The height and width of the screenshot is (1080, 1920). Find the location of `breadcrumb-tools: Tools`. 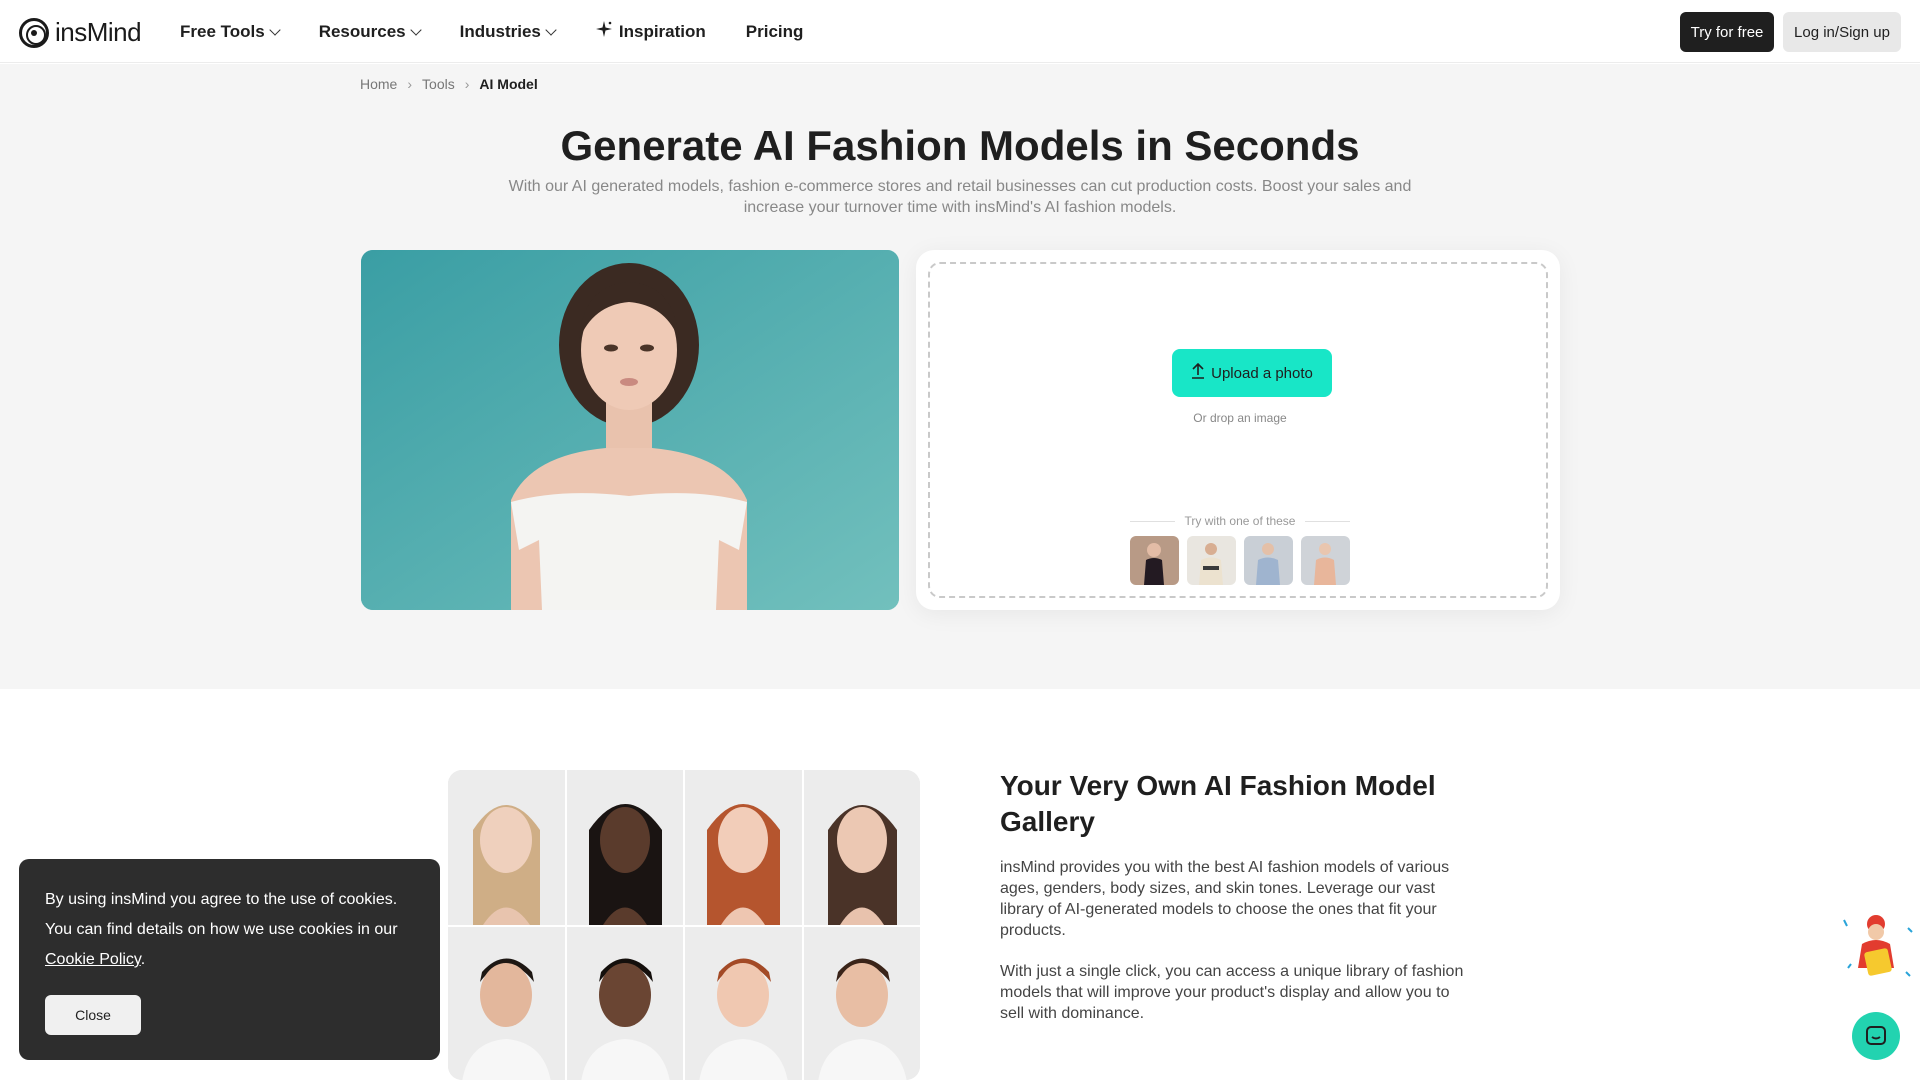

breadcrumb-tools: Tools is located at coordinates (438, 84).